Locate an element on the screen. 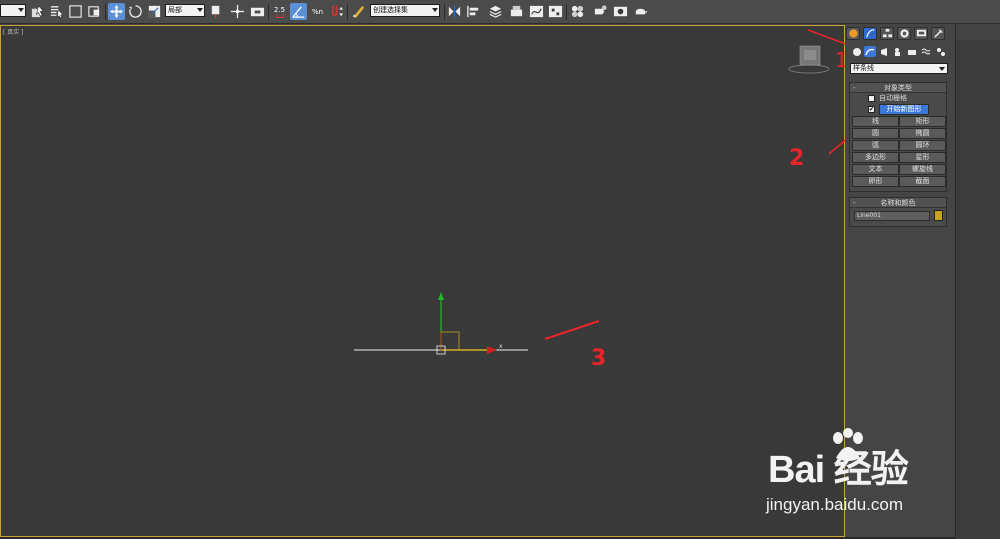  object-type-title: 对象类型 is located at coordinates (898, 88).